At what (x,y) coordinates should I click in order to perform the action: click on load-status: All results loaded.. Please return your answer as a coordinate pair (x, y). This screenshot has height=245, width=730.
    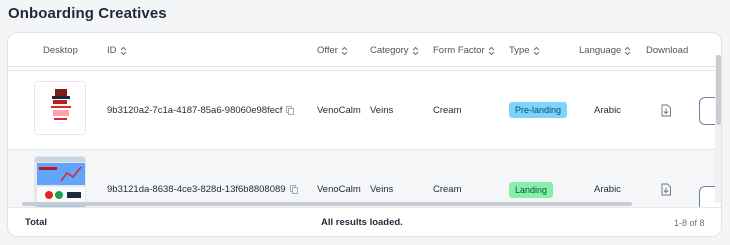
    Looking at the image, I should click on (362, 222).